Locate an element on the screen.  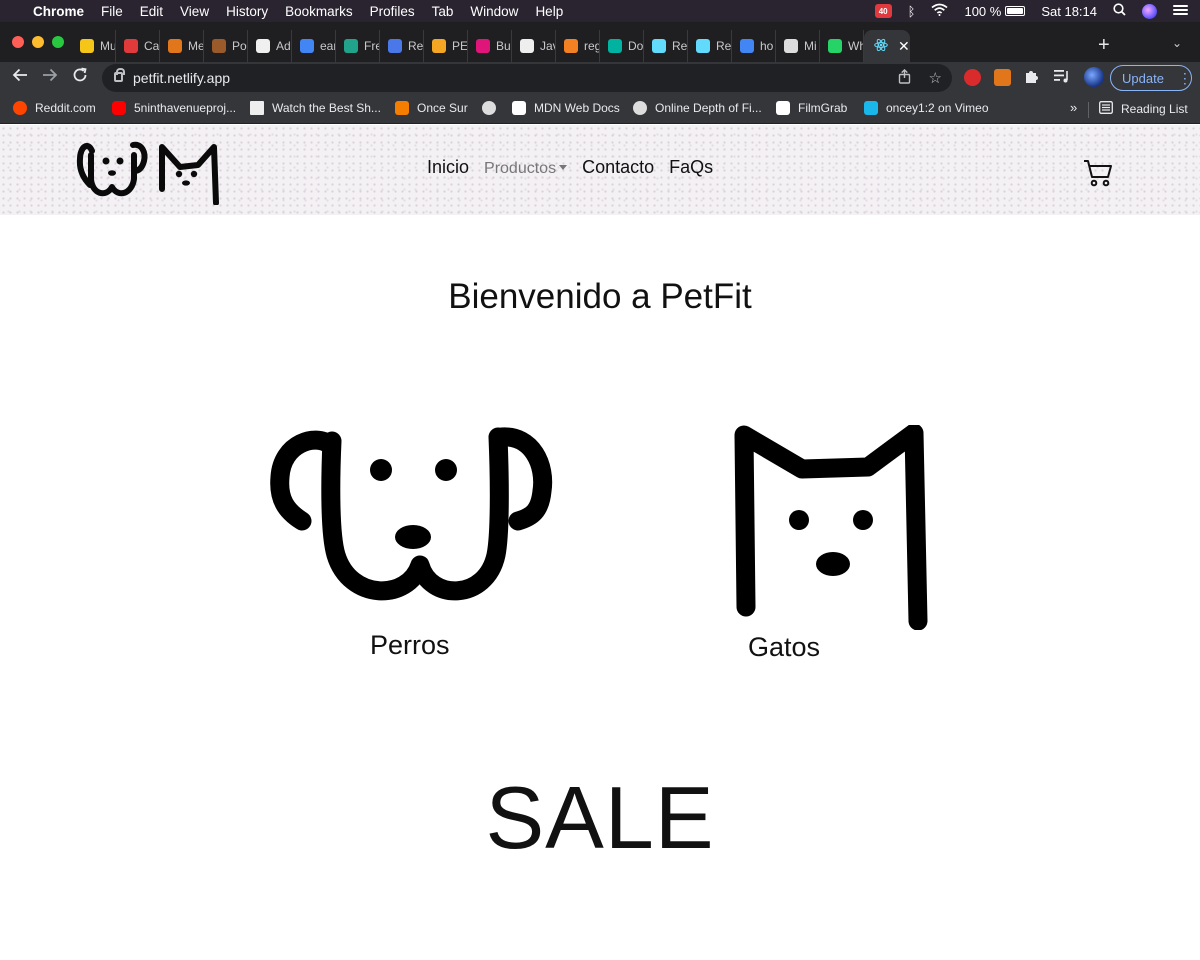
browser-toolbar: petfit.netlify.app ☆ Update ⋮ is located at coordinates (600, 78).